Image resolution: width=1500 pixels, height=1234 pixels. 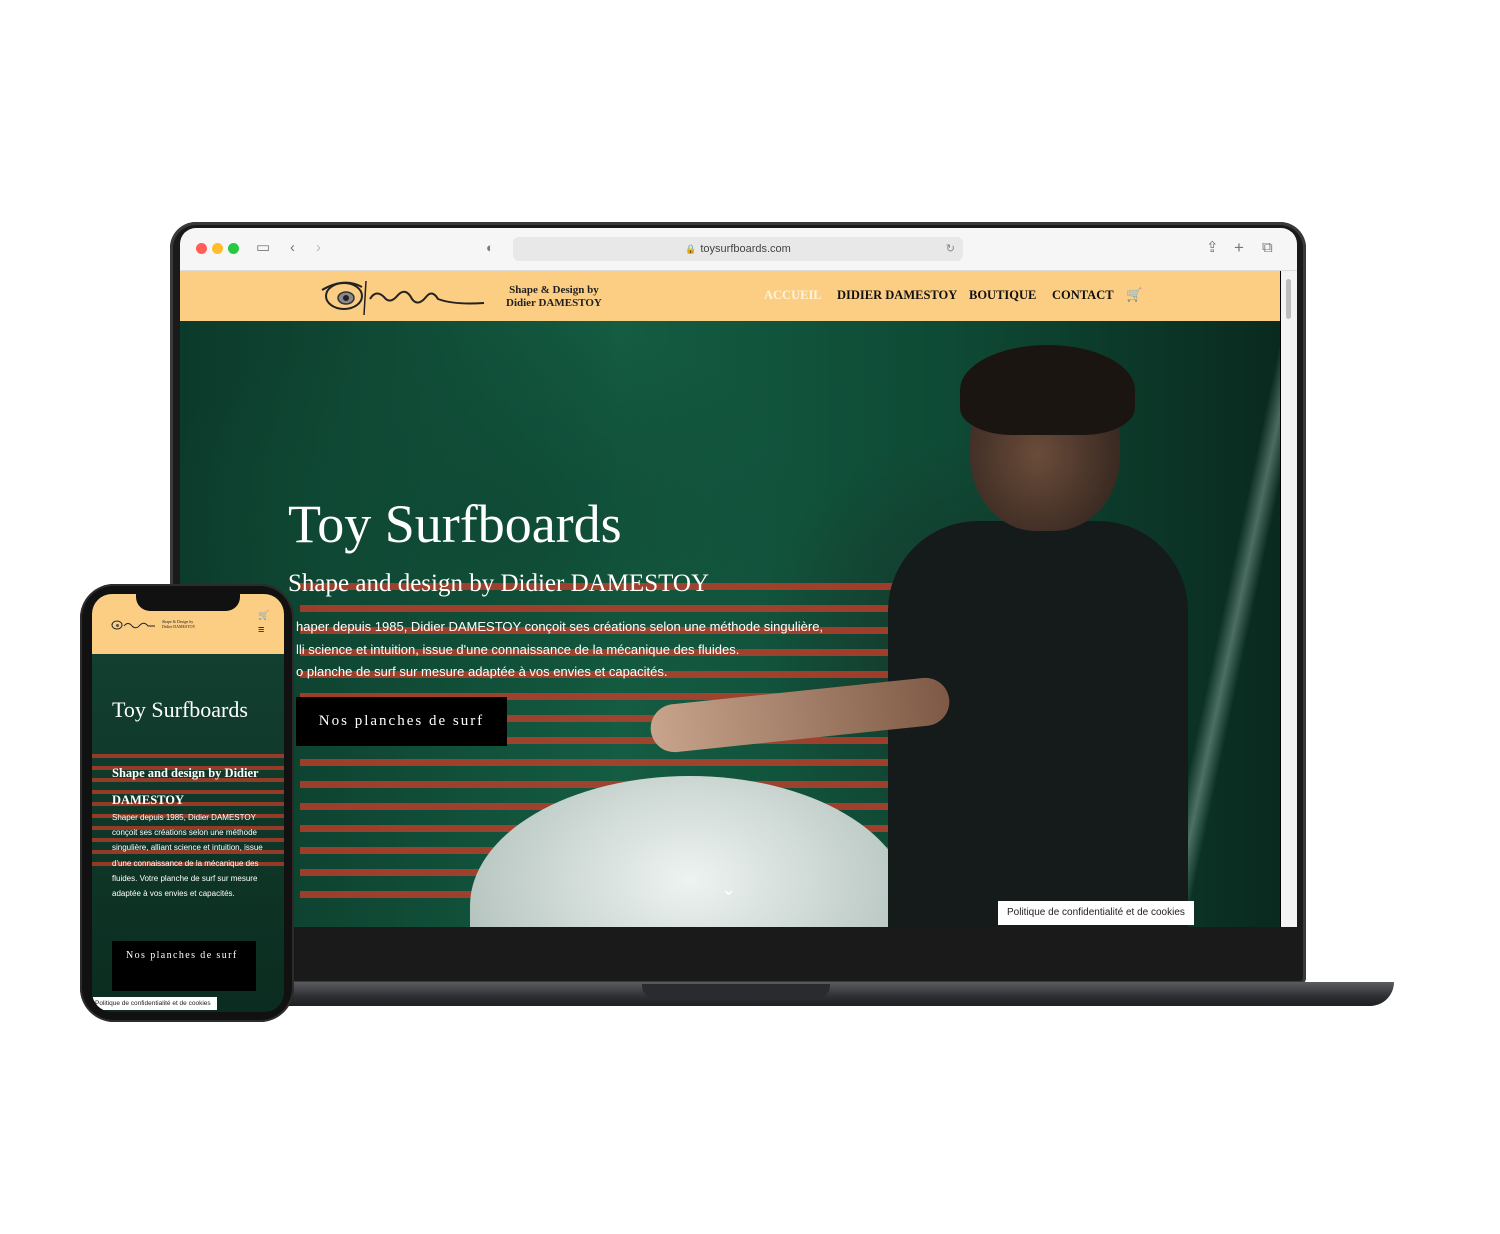 What do you see at coordinates (318, 248) in the screenshot?
I see `forward-arrow-icon: ›` at bounding box center [318, 248].